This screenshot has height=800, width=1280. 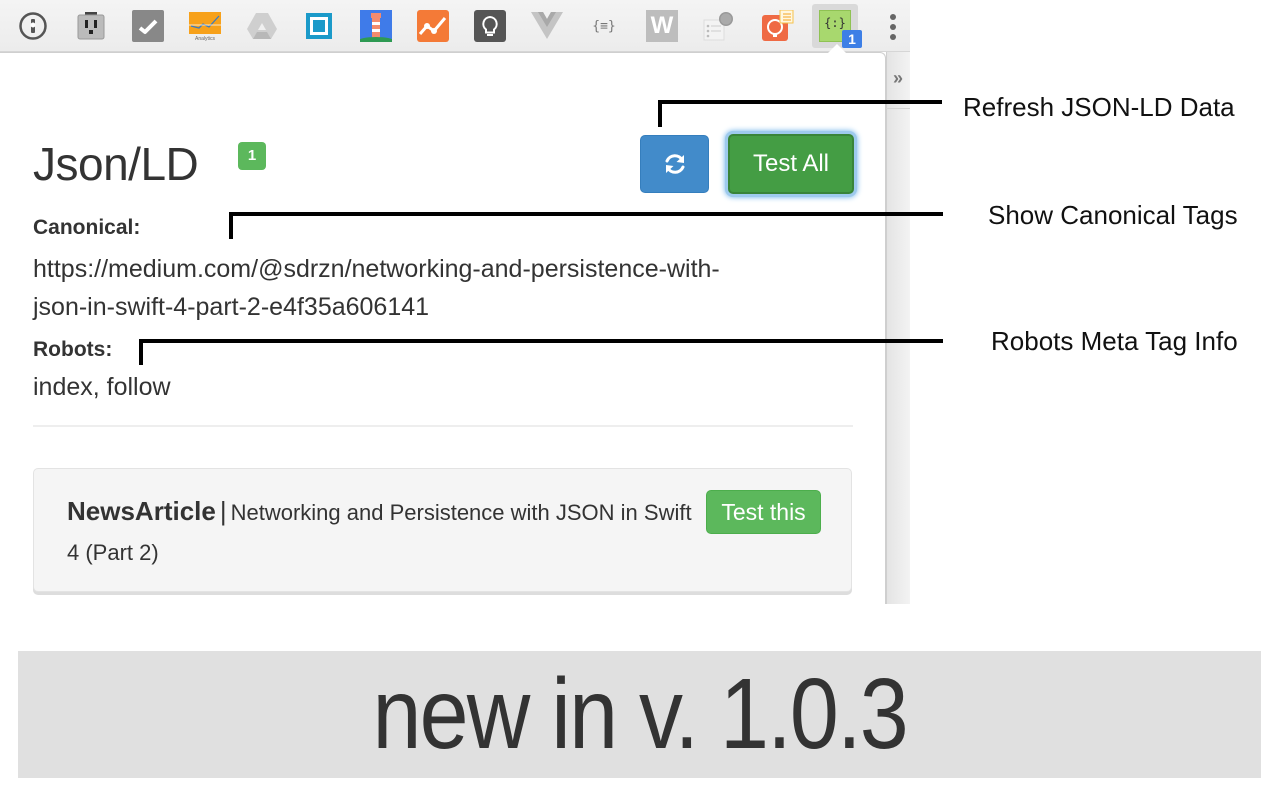 What do you see at coordinates (547, 26) in the screenshot?
I see `vue-icon` at bounding box center [547, 26].